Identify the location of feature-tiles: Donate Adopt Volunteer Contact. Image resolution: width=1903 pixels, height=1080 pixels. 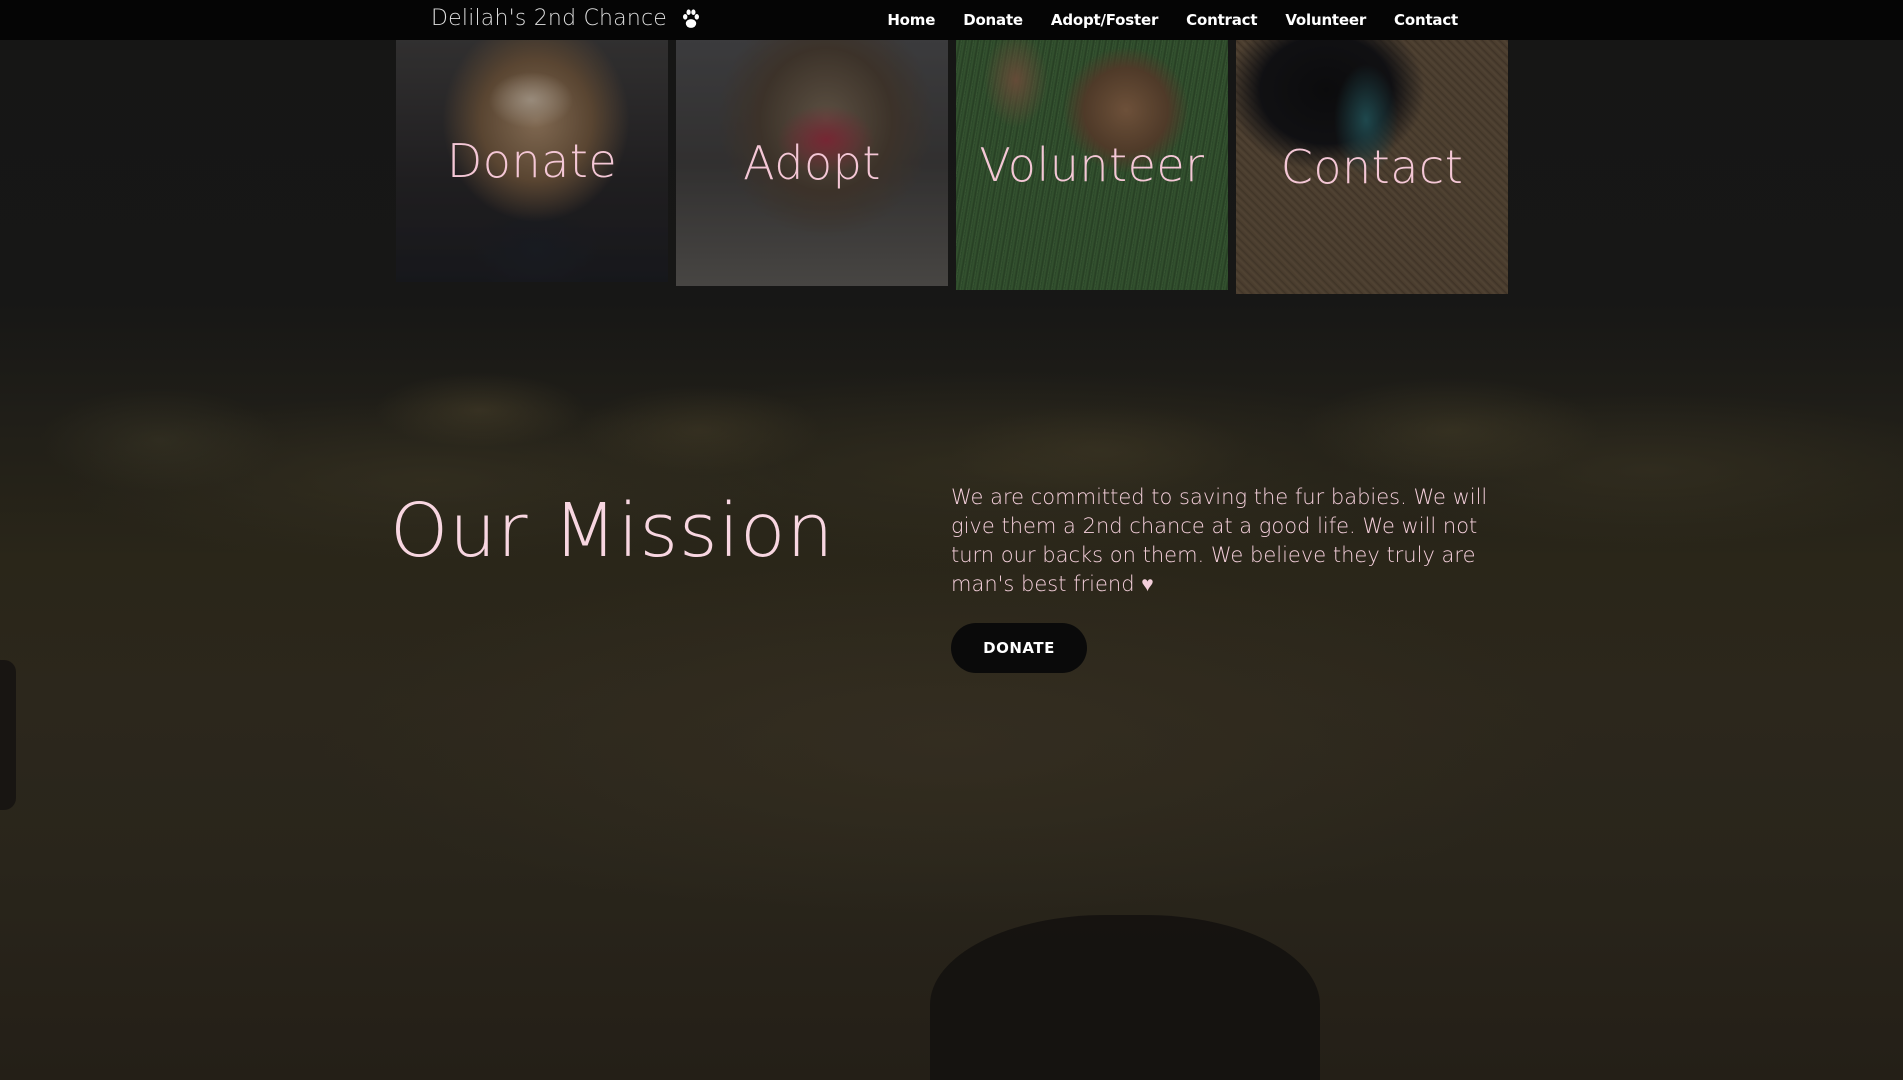
(952, 170).